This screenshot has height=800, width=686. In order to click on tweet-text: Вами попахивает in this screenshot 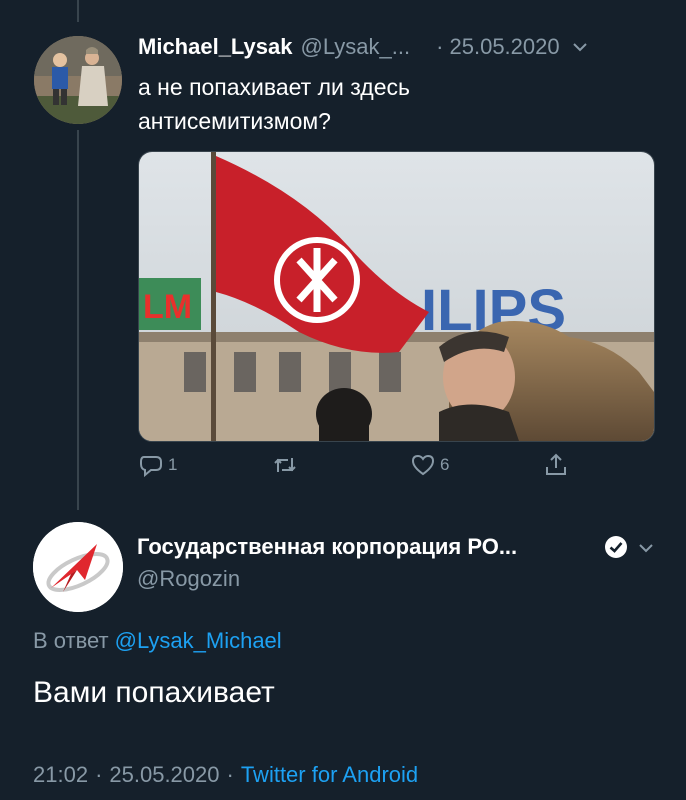, I will do `click(154, 692)`.